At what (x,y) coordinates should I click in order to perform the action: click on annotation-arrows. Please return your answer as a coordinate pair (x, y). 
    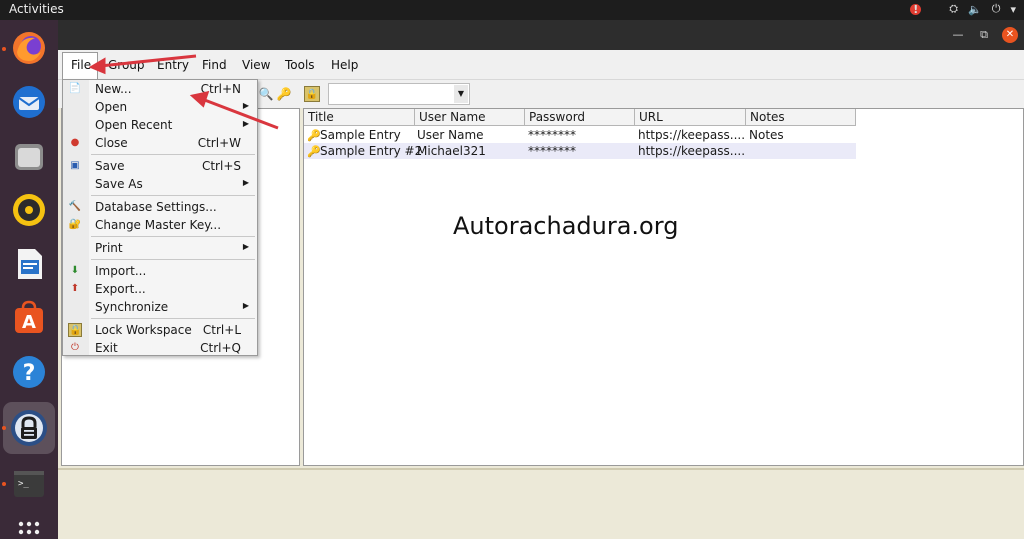
    Looking at the image, I should click on (183, 92).